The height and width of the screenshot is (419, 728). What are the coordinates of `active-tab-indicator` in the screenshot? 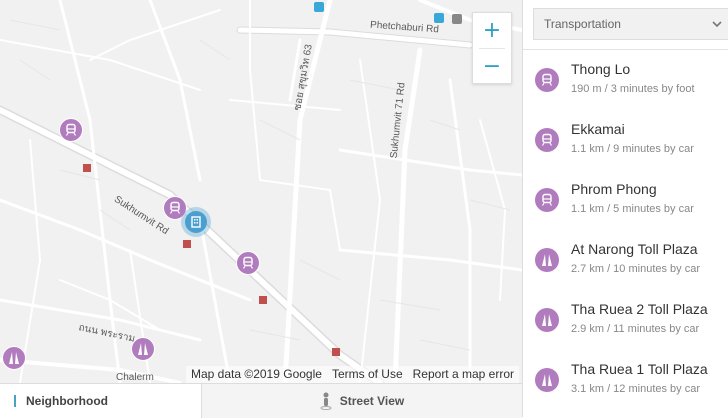 It's located at (15, 401).